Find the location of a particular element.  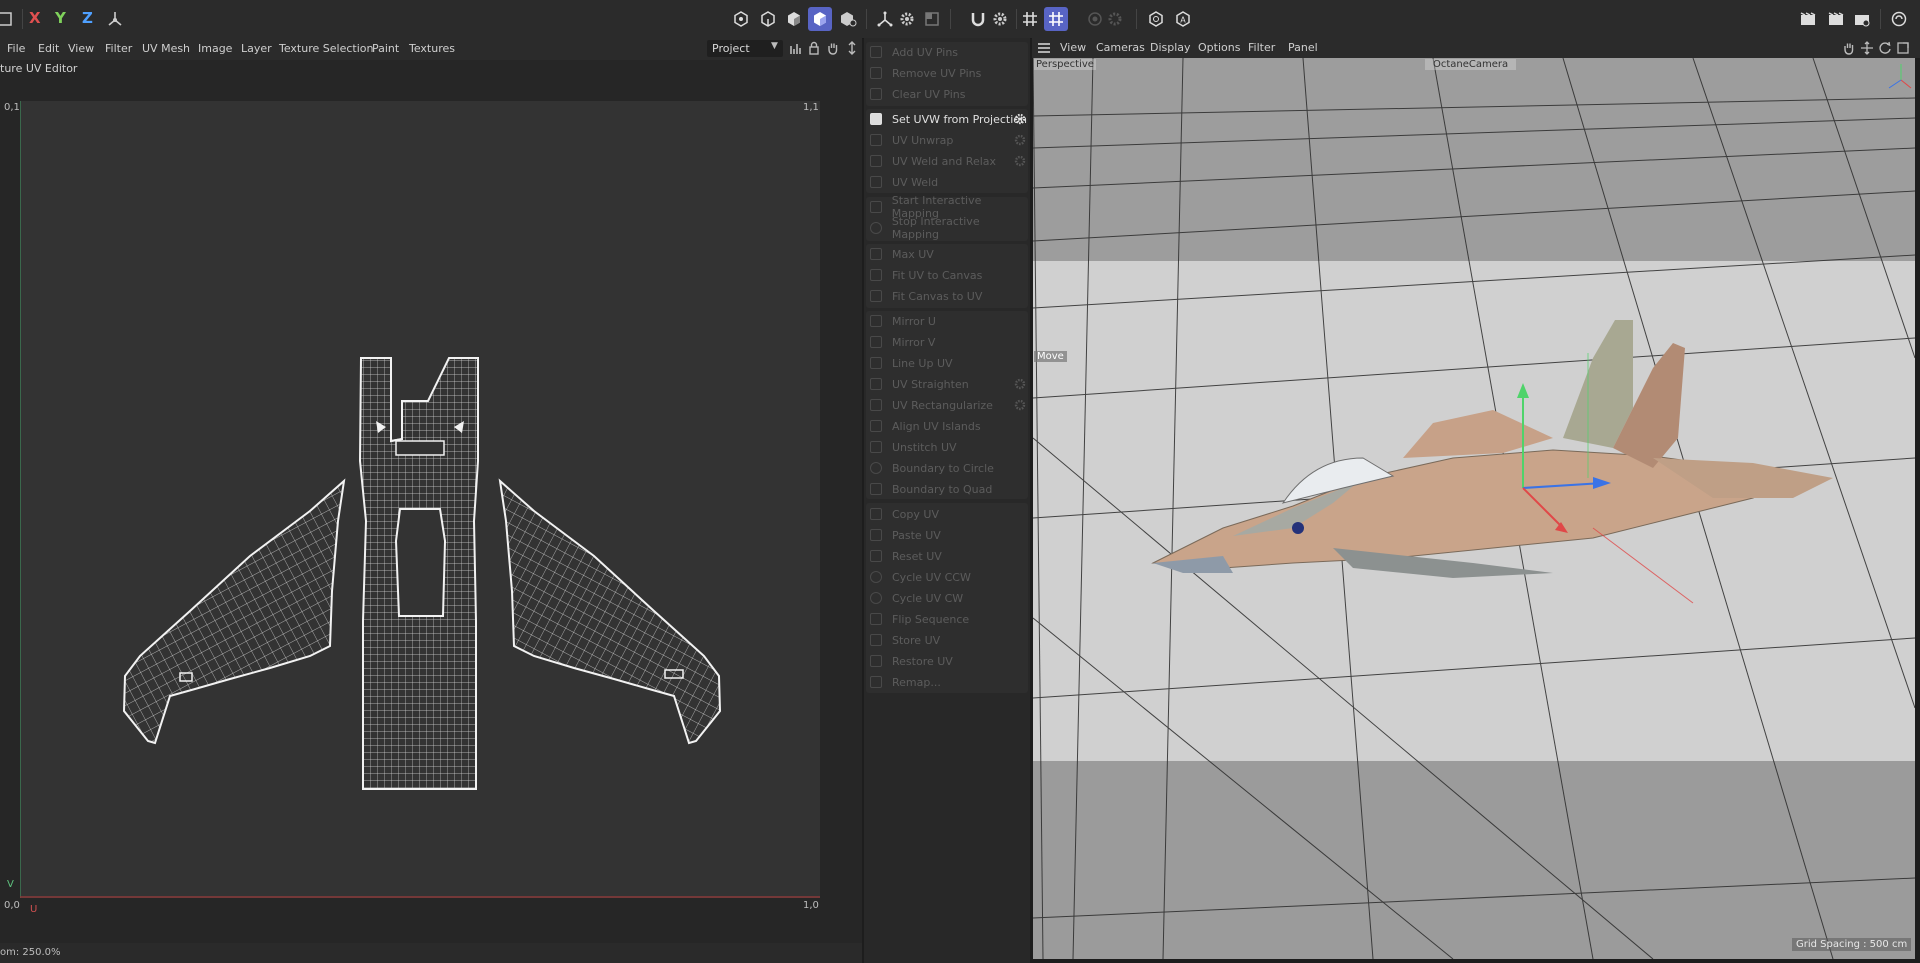

hamburger-menu-icon is located at coordinates (1044, 48).